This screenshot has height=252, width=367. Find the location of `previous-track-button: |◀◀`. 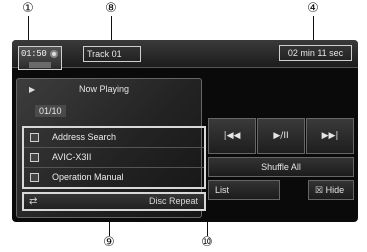

previous-track-button: |◀◀ is located at coordinates (232, 136).